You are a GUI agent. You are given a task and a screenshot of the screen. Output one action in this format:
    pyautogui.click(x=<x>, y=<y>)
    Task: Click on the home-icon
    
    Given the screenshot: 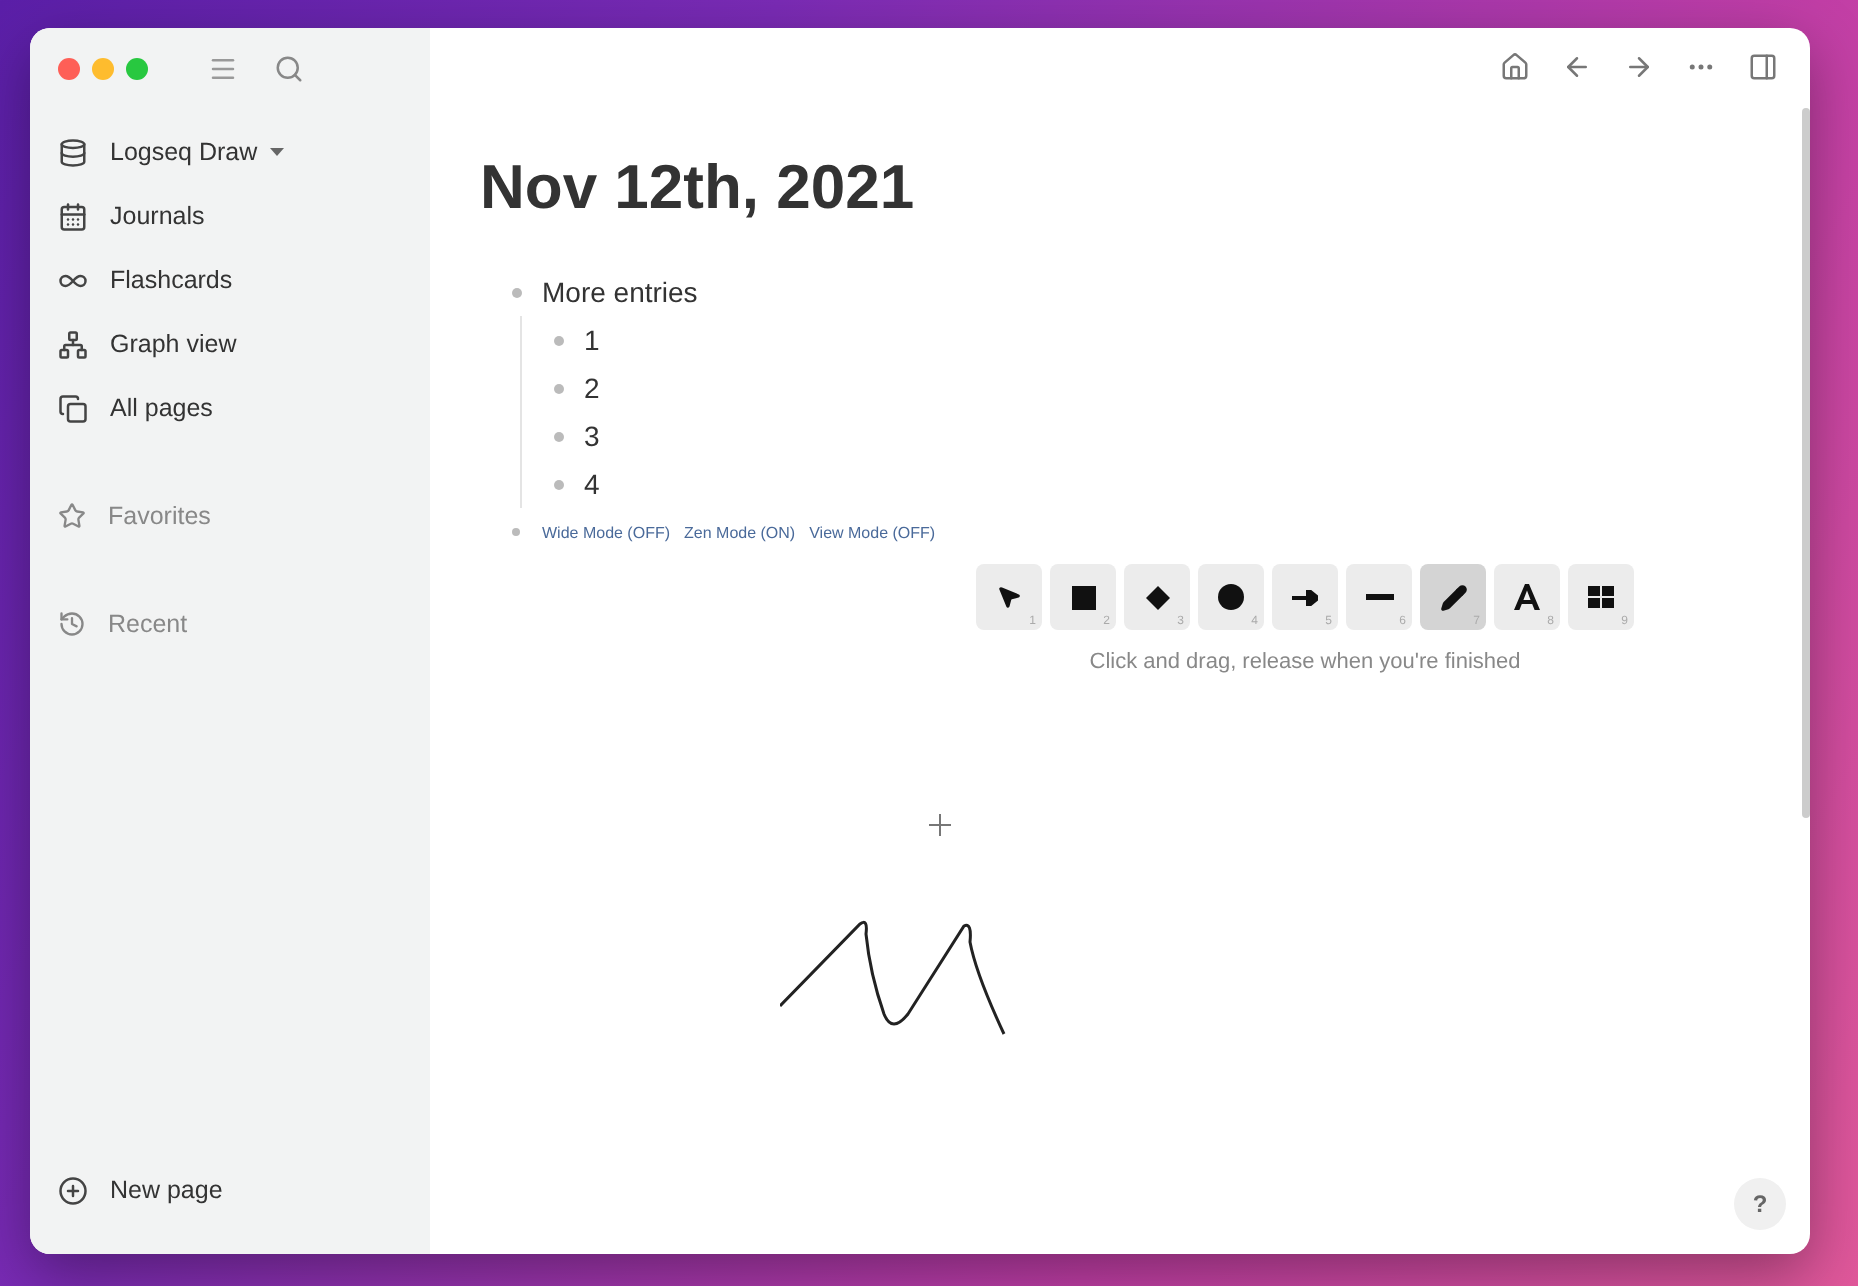 What is the action you would take?
    pyautogui.click(x=1515, y=67)
    